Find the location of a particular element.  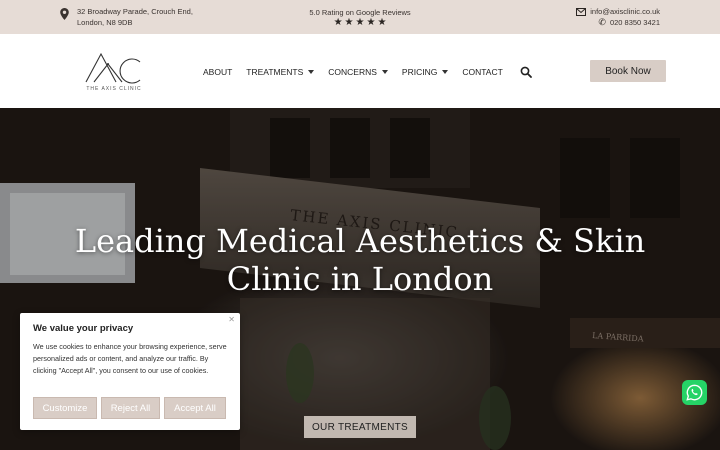

email-link: info@axisclinic.co.uk is located at coordinates (618, 11).